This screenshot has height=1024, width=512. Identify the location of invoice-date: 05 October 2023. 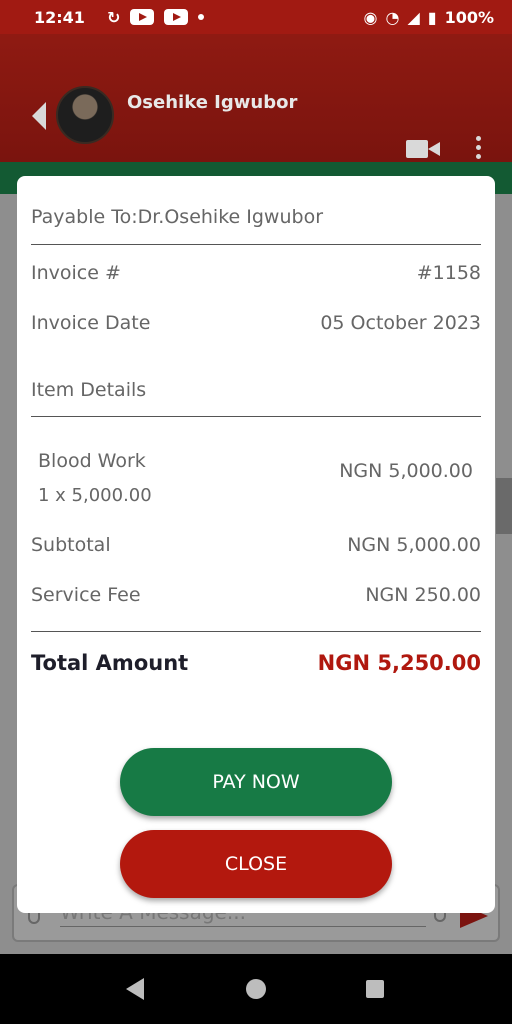
(400, 323).